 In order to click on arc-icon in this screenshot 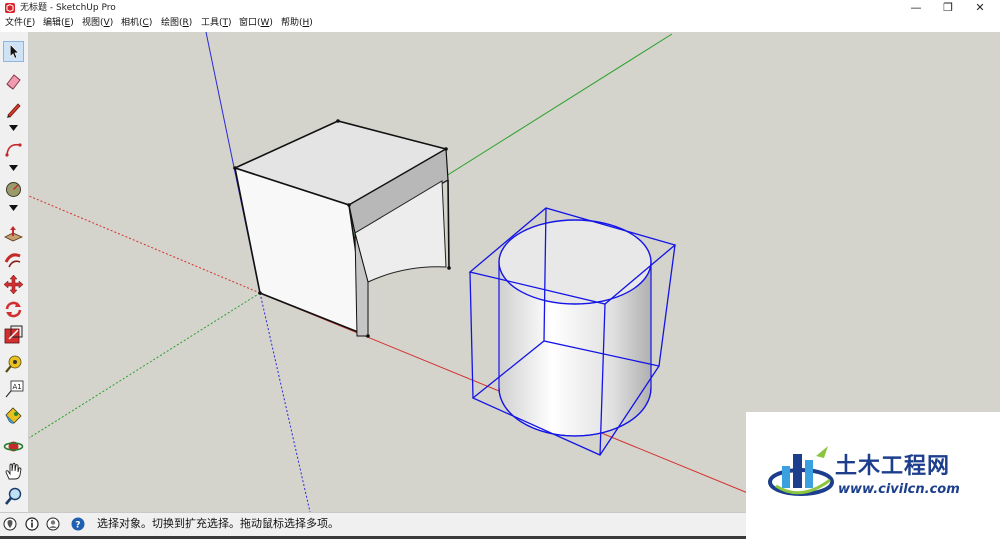, I will do `click(13, 150)`.